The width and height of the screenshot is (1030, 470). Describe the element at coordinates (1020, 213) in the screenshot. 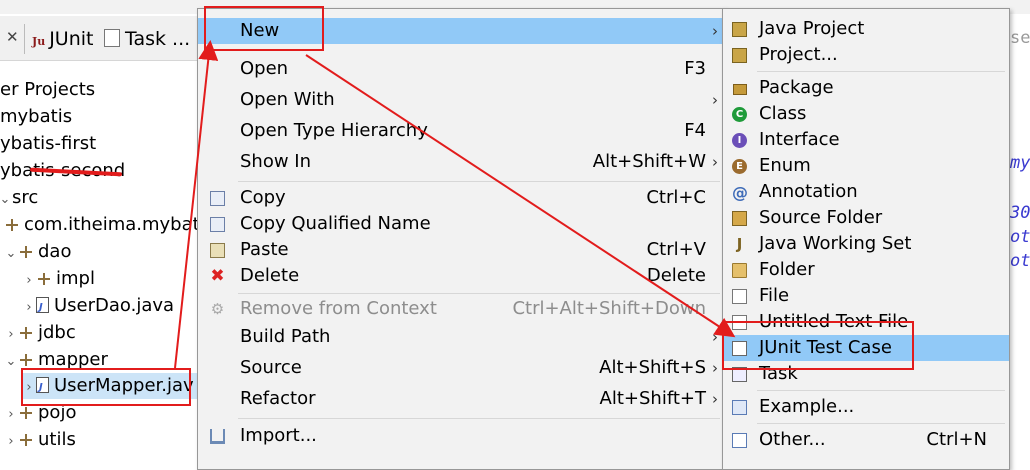

I see `editor-fragment: 30` at that location.